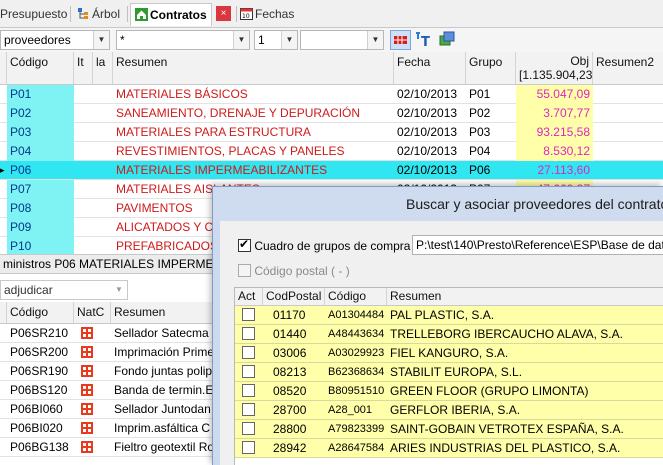 The image size is (663, 465). I want to click on cell-resumen: MATERIALES BÁSICOS, so click(253, 94).